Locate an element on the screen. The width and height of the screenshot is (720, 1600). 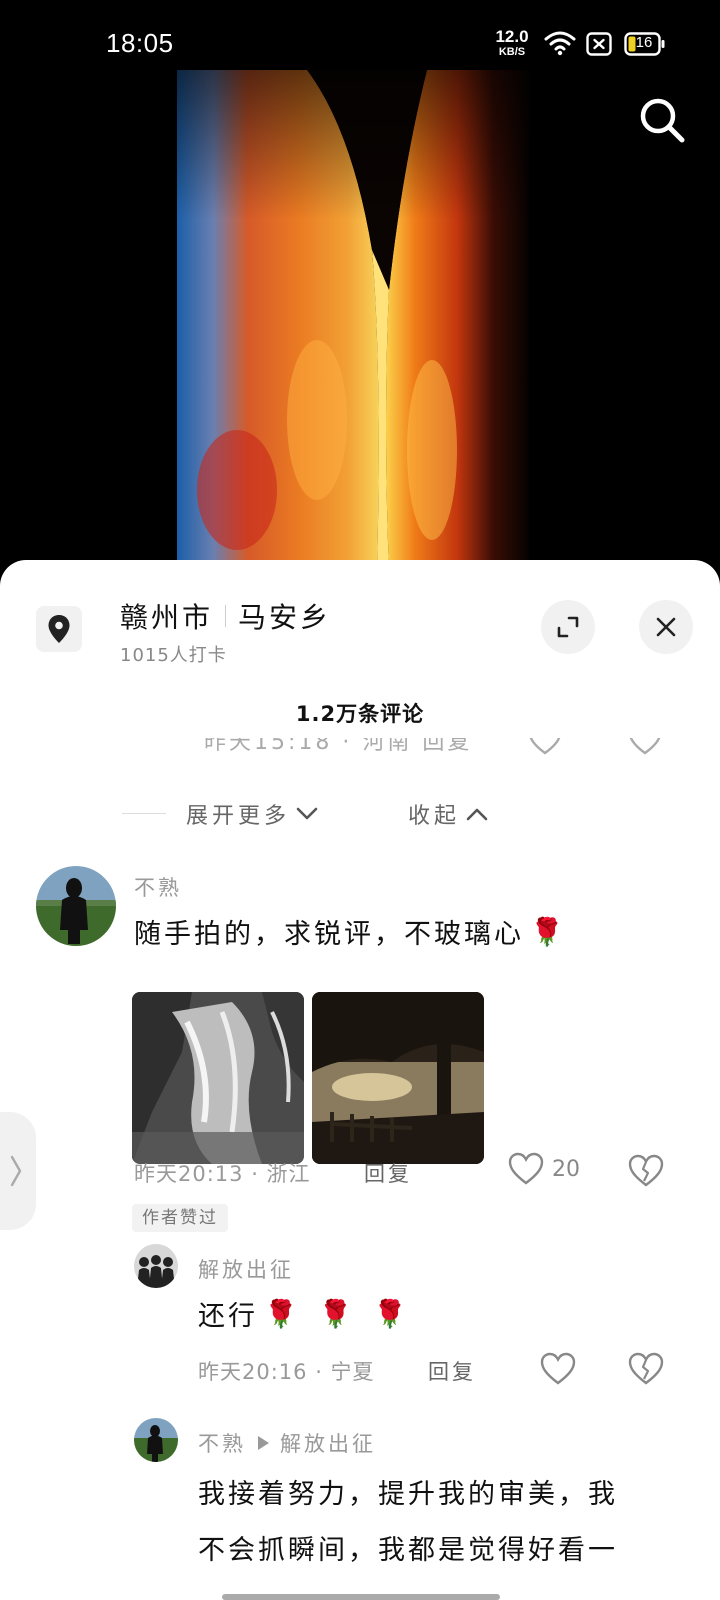
comment-body: 随手拍的，求锐评，不玻璃心 is located at coordinates (329, 934).